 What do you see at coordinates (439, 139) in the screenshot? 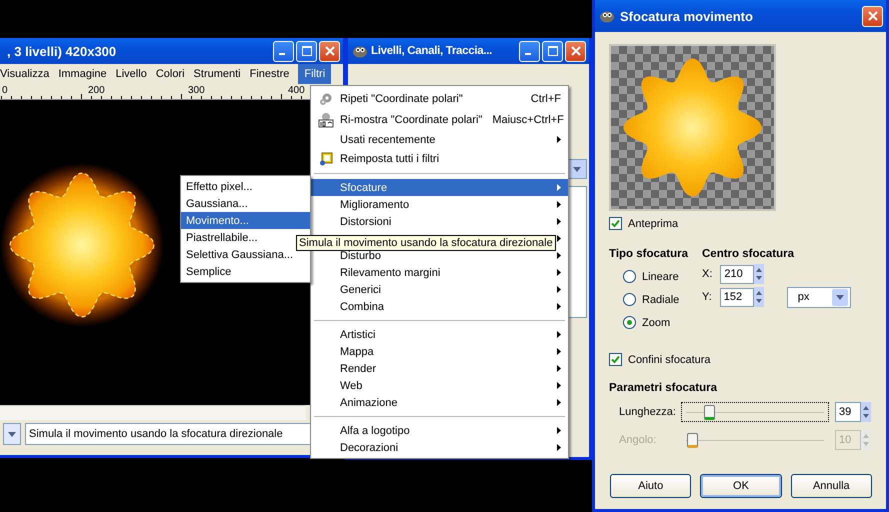
I see `submenu-item: Usati recentemente` at bounding box center [439, 139].